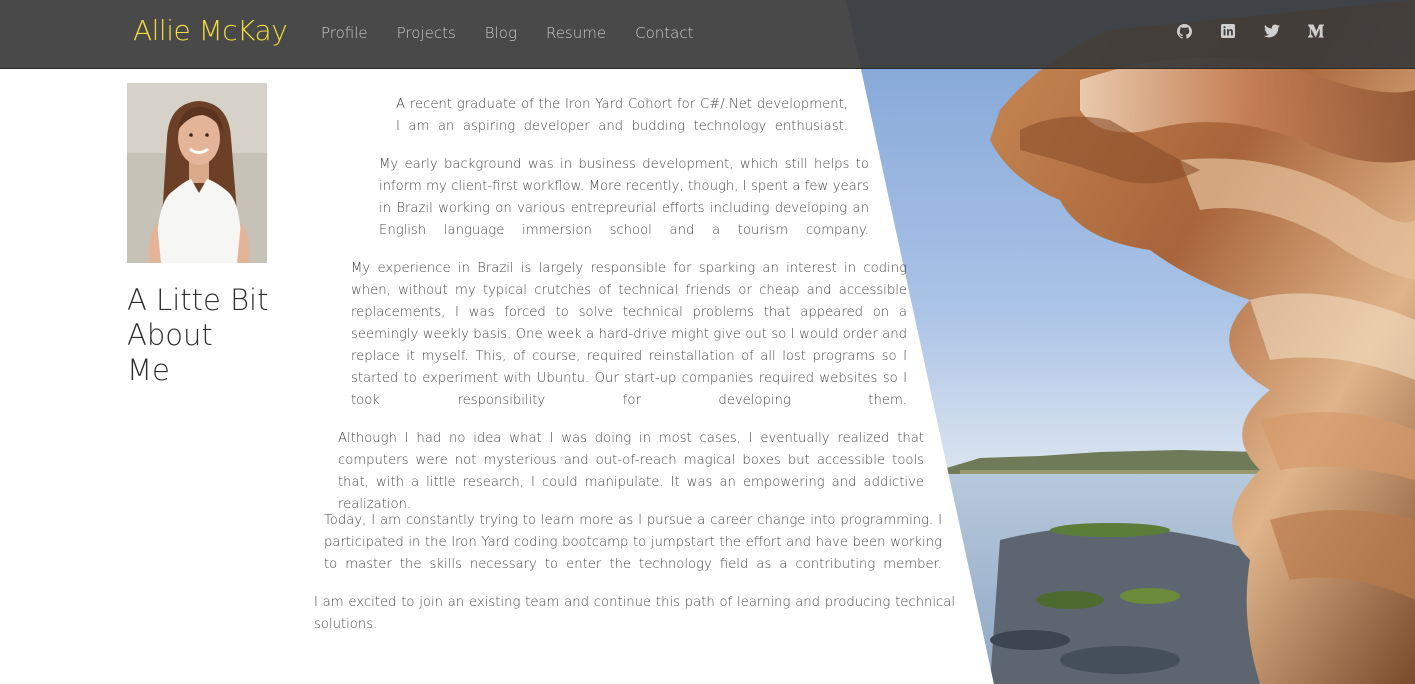  What do you see at coordinates (1316, 31) in the screenshot?
I see `medium-icon` at bounding box center [1316, 31].